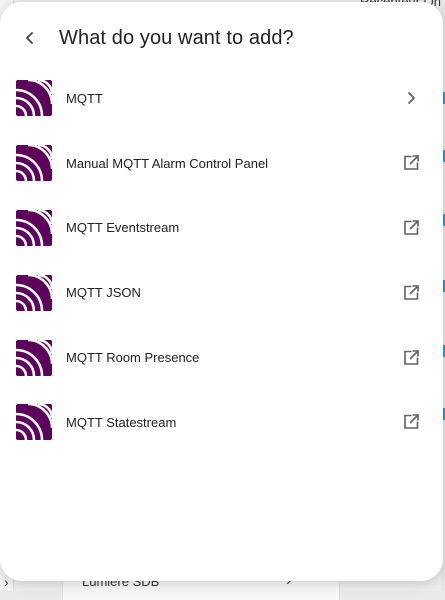  I want to click on back-button, so click(30, 38).